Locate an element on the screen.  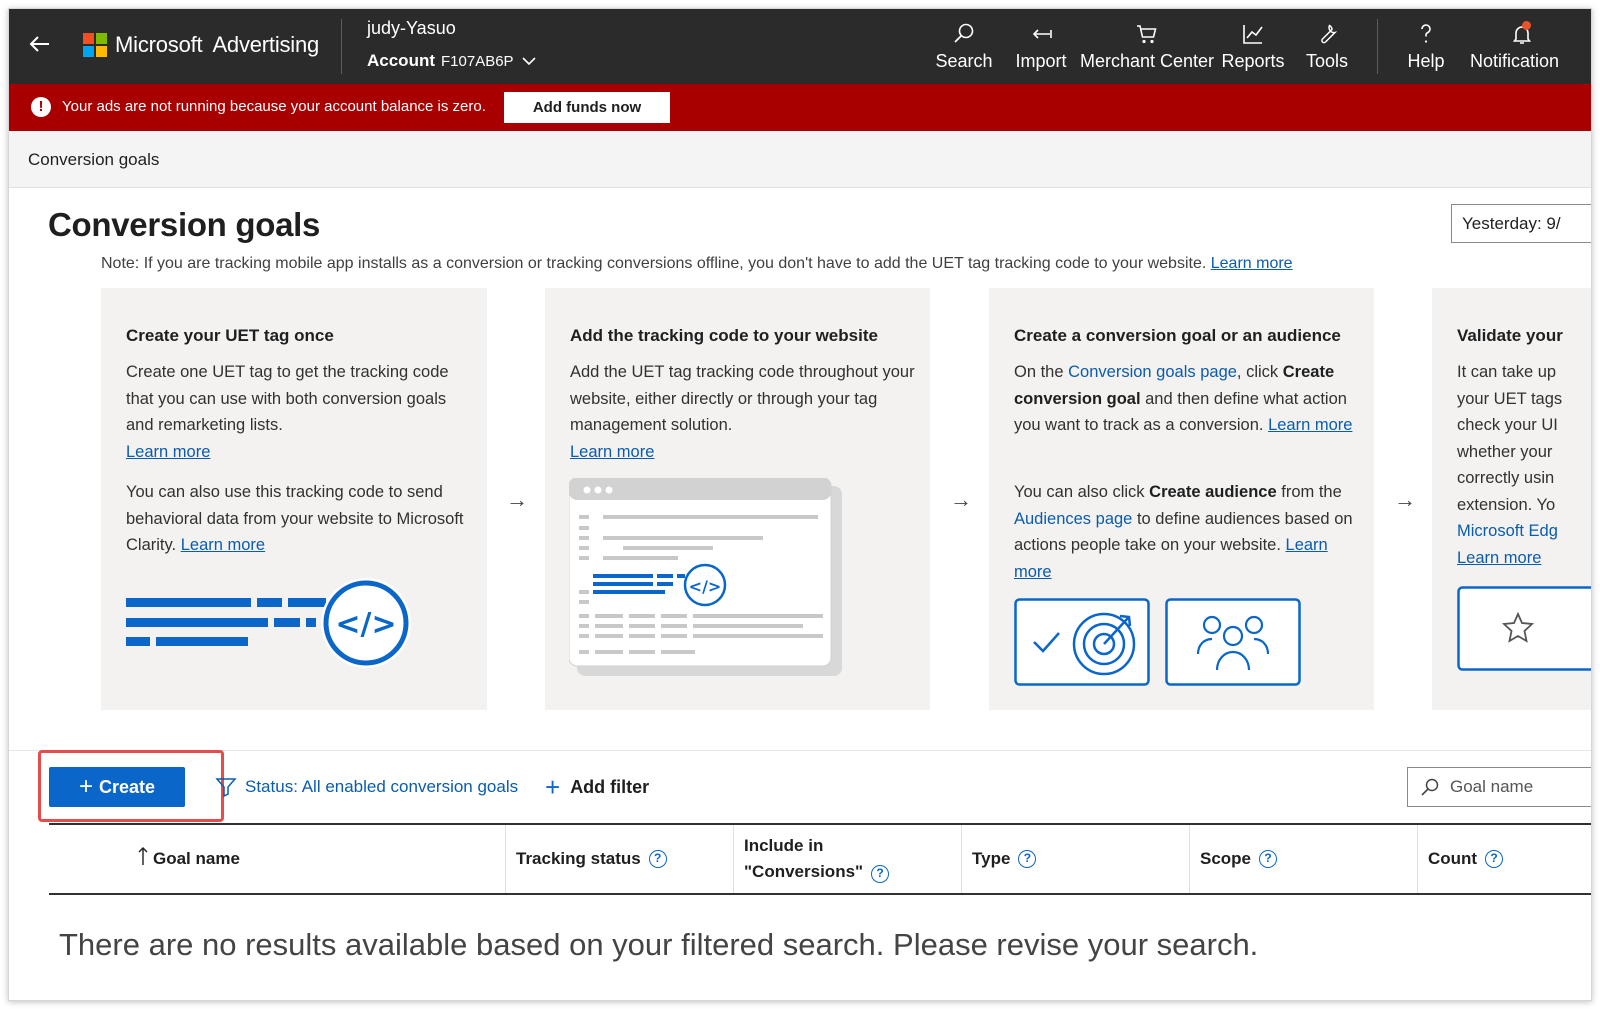
add-filter-button: + Add filter is located at coordinates (597, 787).